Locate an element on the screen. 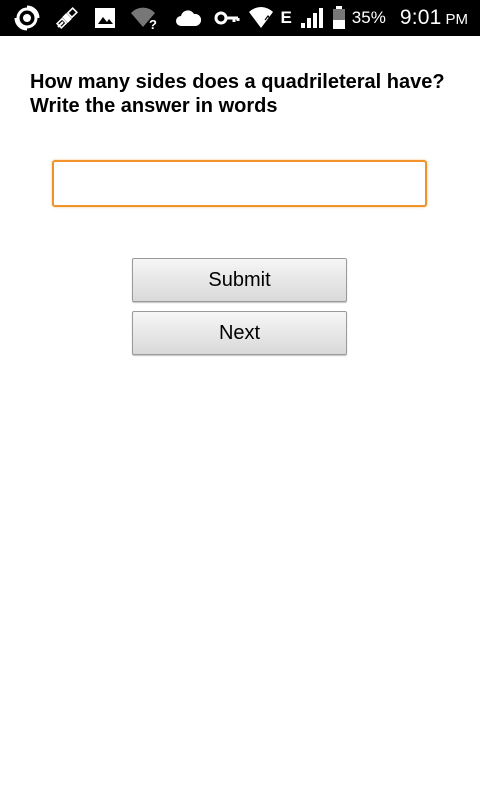  status-bar-system: E 35% 9:01 PM is located at coordinates (337, 18).